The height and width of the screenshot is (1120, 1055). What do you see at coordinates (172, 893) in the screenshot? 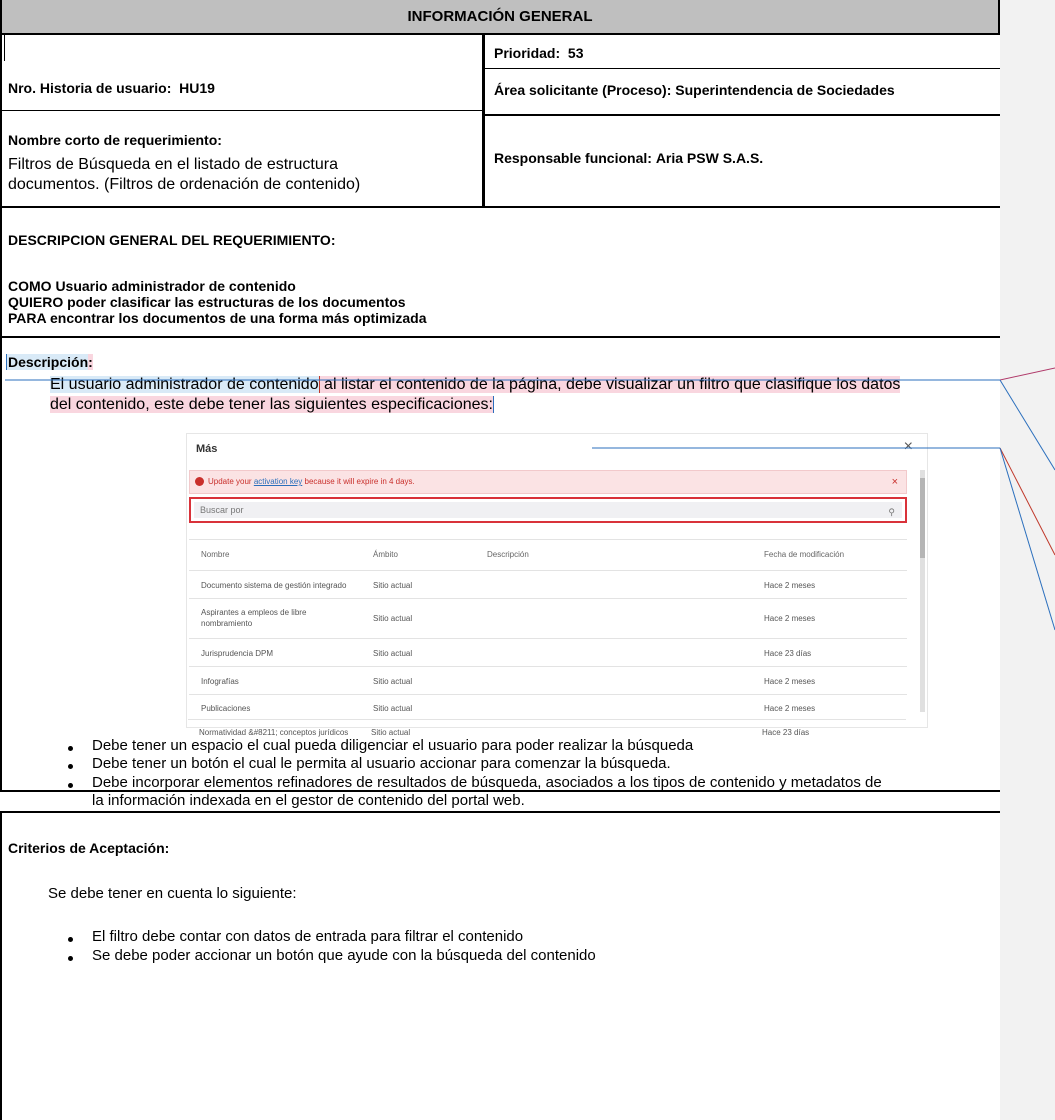
I see `criterios-intro: Se debe tener en cuenta lo siguiente:` at bounding box center [172, 893].